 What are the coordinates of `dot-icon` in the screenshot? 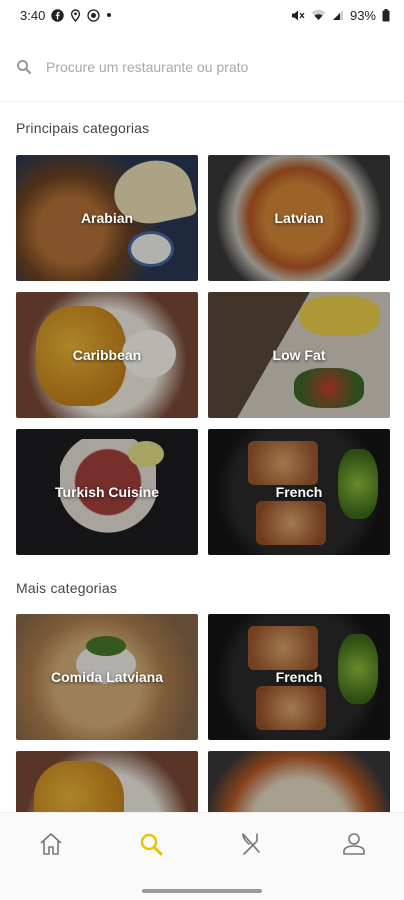 It's located at (109, 15).